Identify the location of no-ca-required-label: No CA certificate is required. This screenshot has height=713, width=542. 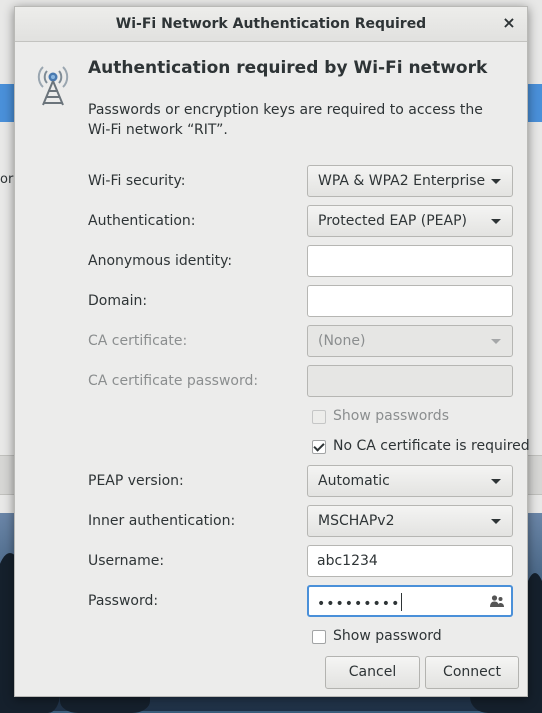
(431, 446).